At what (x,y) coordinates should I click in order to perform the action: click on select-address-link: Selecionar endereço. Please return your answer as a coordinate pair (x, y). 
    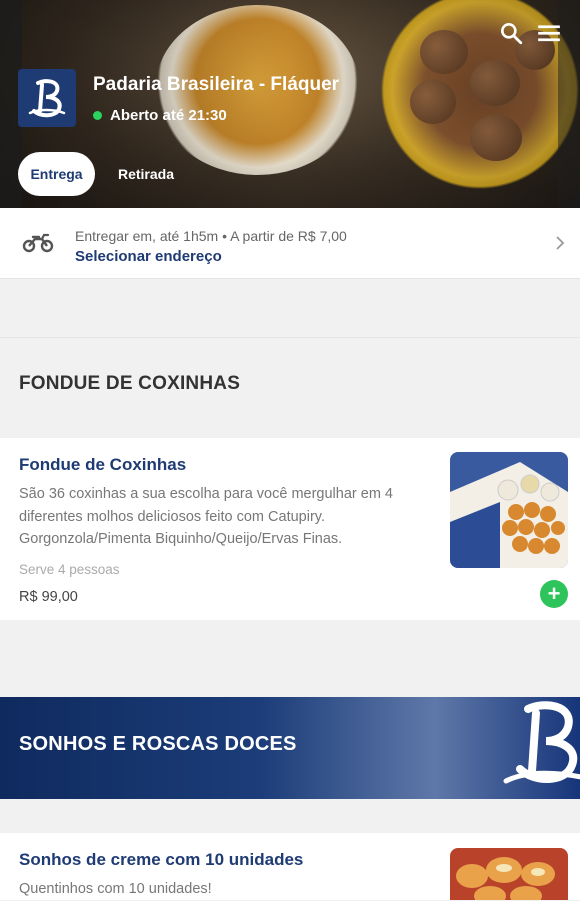
    Looking at the image, I should click on (148, 256).